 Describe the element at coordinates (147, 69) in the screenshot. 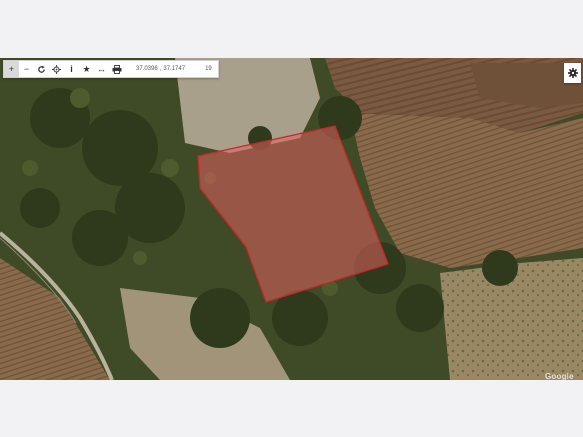

I see `latitude-value: 37.0396` at that location.